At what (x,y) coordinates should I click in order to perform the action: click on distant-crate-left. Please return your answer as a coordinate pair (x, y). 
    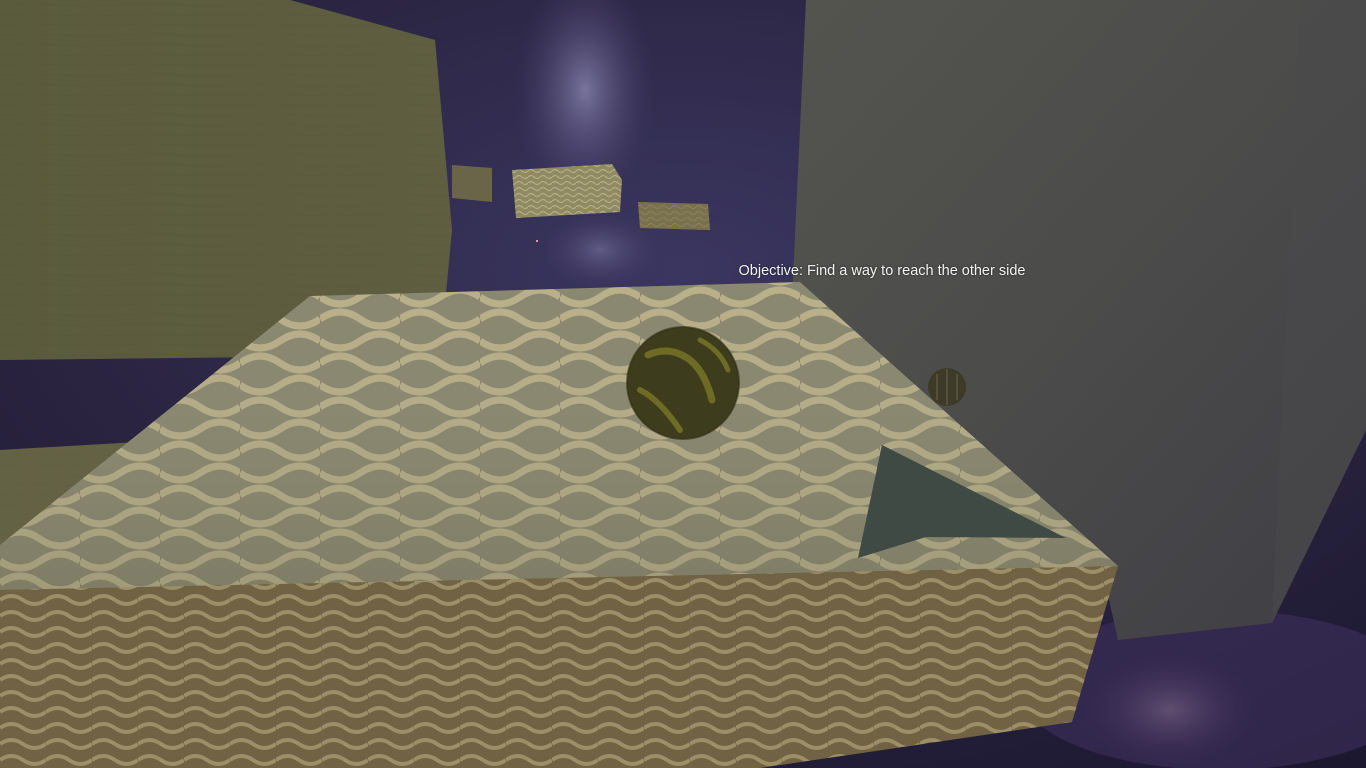
    Looking at the image, I should click on (472, 183).